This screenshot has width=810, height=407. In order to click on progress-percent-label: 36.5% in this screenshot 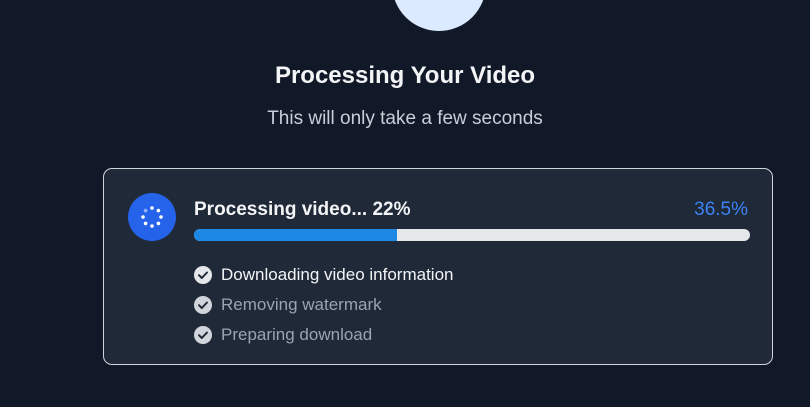, I will do `click(721, 209)`.